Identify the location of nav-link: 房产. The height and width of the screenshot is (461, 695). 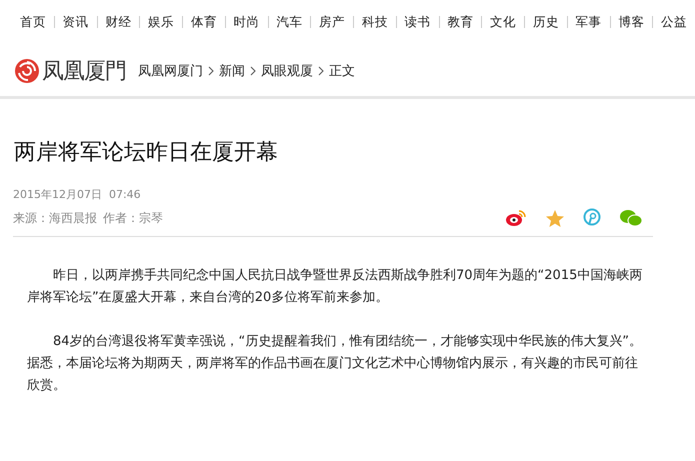
(332, 22).